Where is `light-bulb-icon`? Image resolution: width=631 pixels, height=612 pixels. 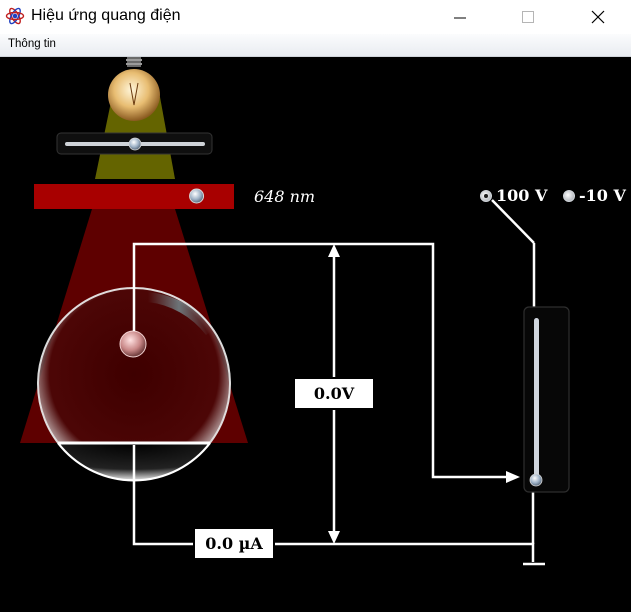
light-bulb-icon is located at coordinates (134, 89).